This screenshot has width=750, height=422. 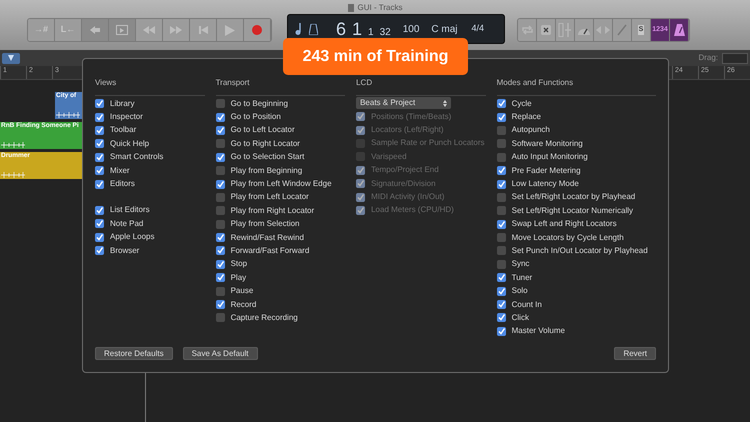 What do you see at coordinates (265, 144) in the screenshot?
I see `checkbox-label: Go to Right Locator` at bounding box center [265, 144].